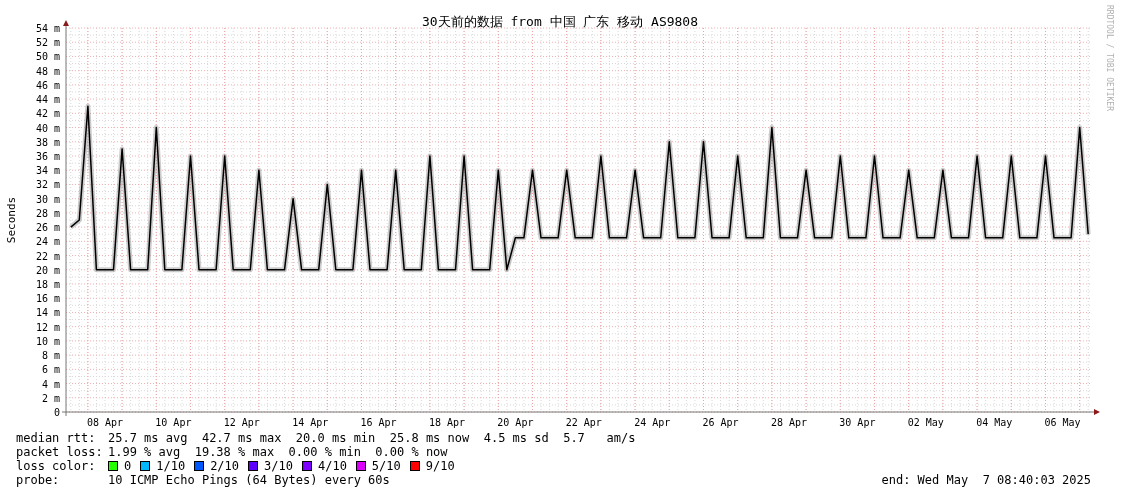  What do you see at coordinates (47, 171) in the screenshot?
I see `axis-label: 34 m` at bounding box center [47, 171].